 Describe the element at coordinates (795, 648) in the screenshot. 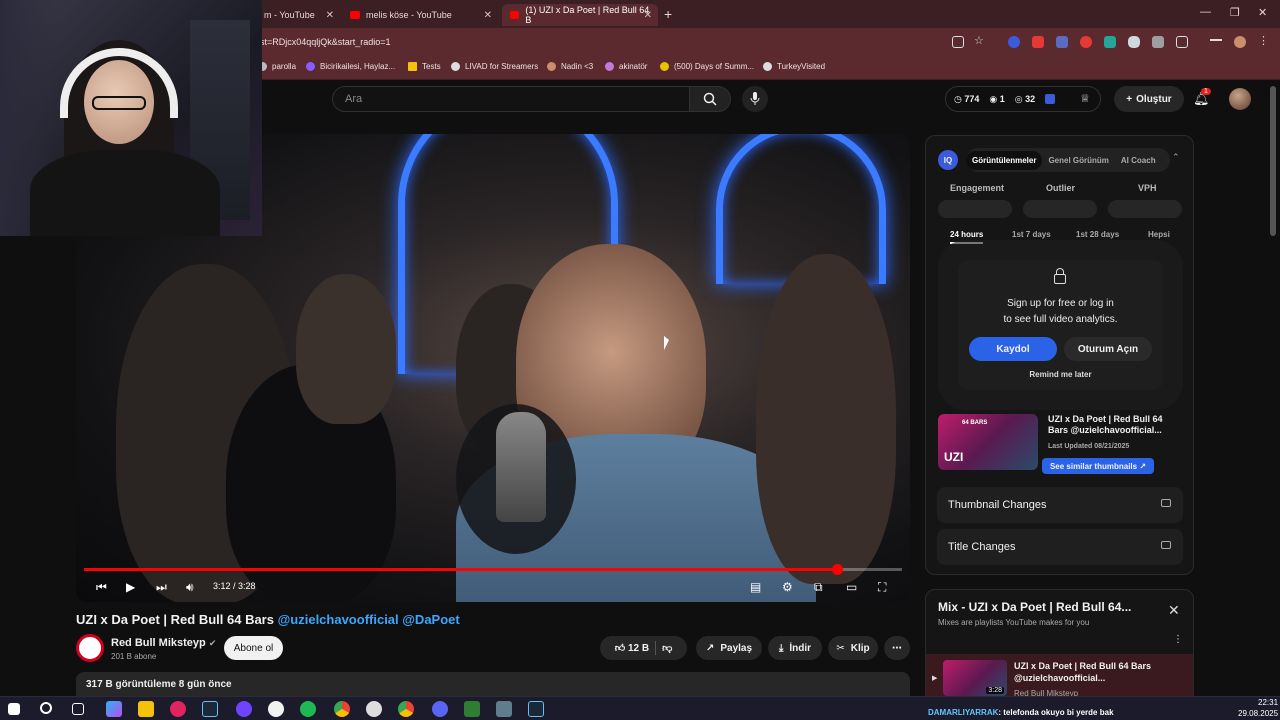

I see `download-button: ⤓ İndir` at that location.